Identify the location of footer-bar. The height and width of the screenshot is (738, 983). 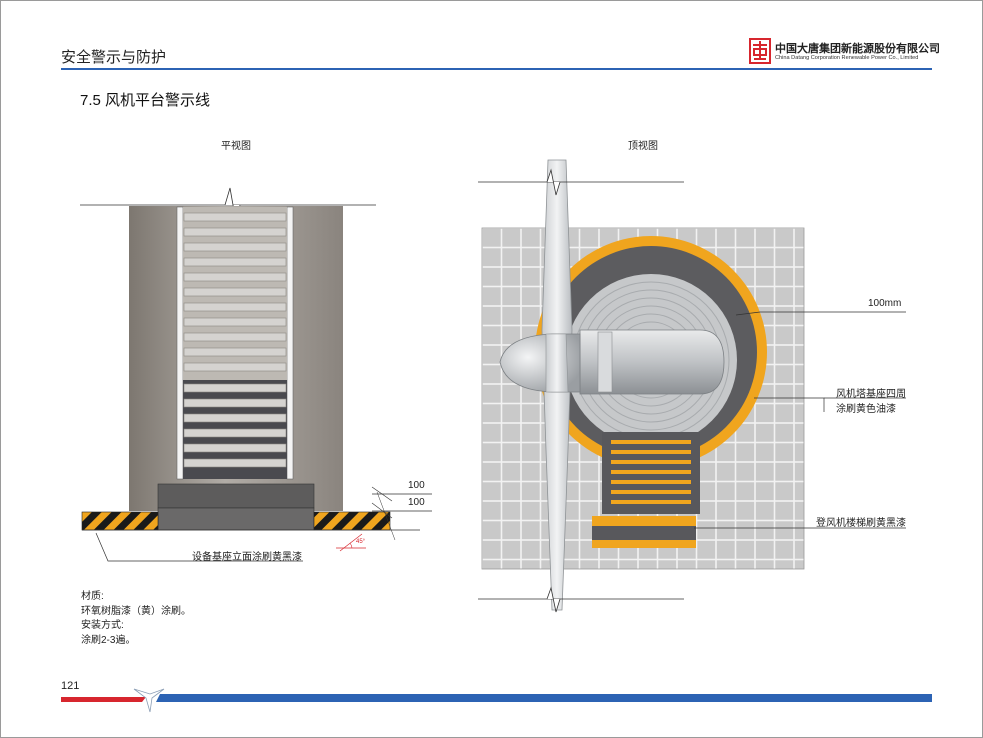
(496, 700).